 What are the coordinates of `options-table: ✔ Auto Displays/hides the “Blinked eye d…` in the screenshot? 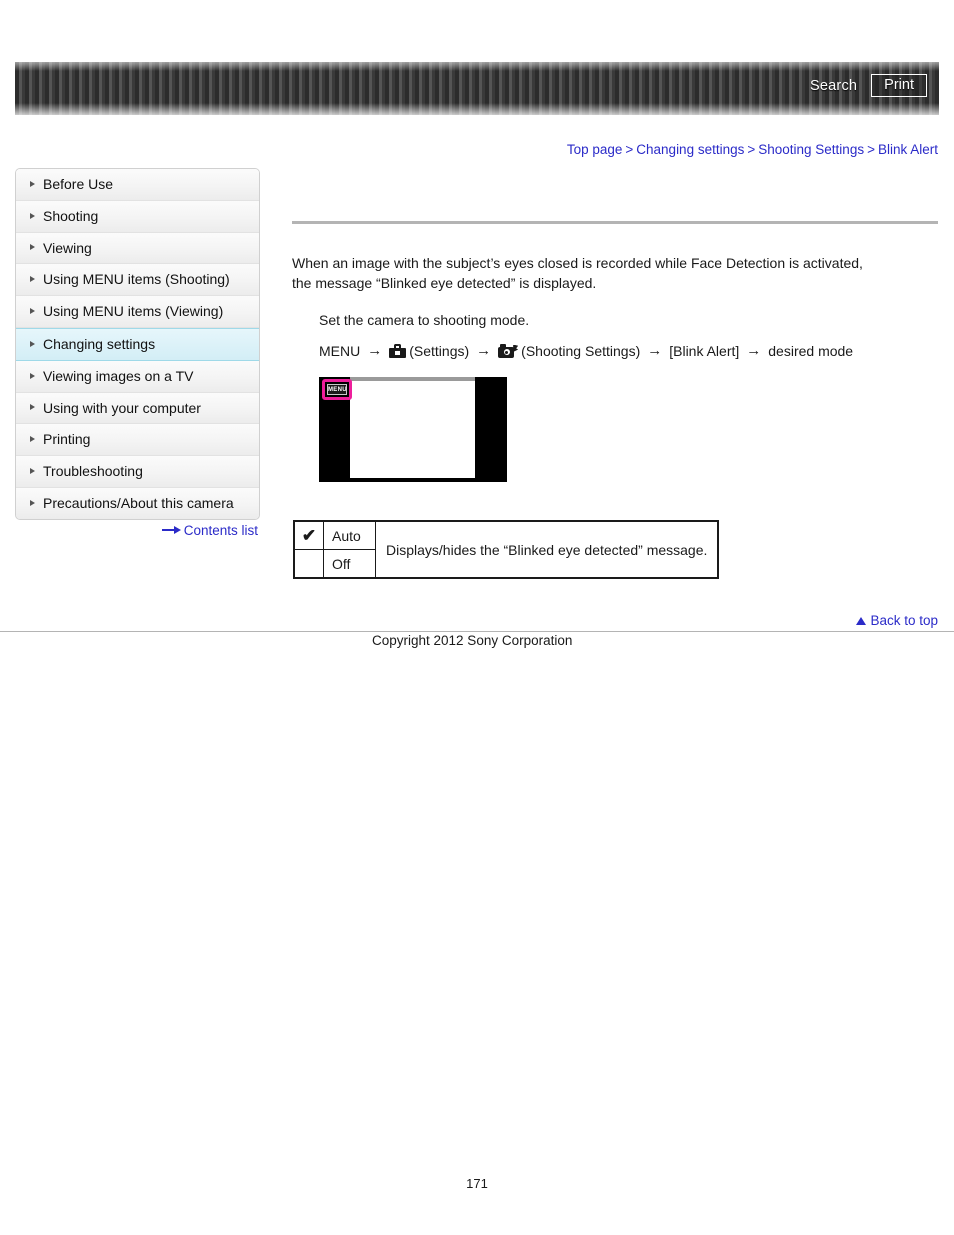 It's located at (506, 549).